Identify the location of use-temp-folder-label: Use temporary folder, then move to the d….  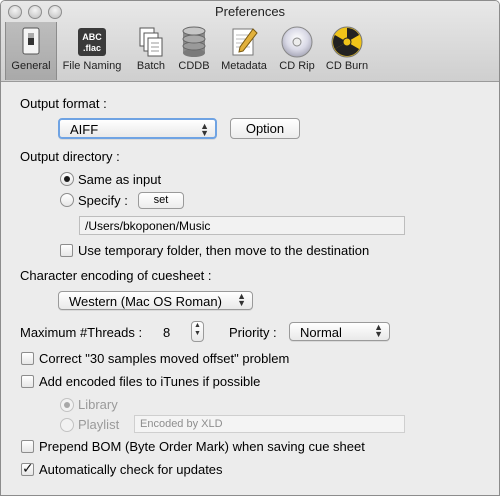
(224, 250).